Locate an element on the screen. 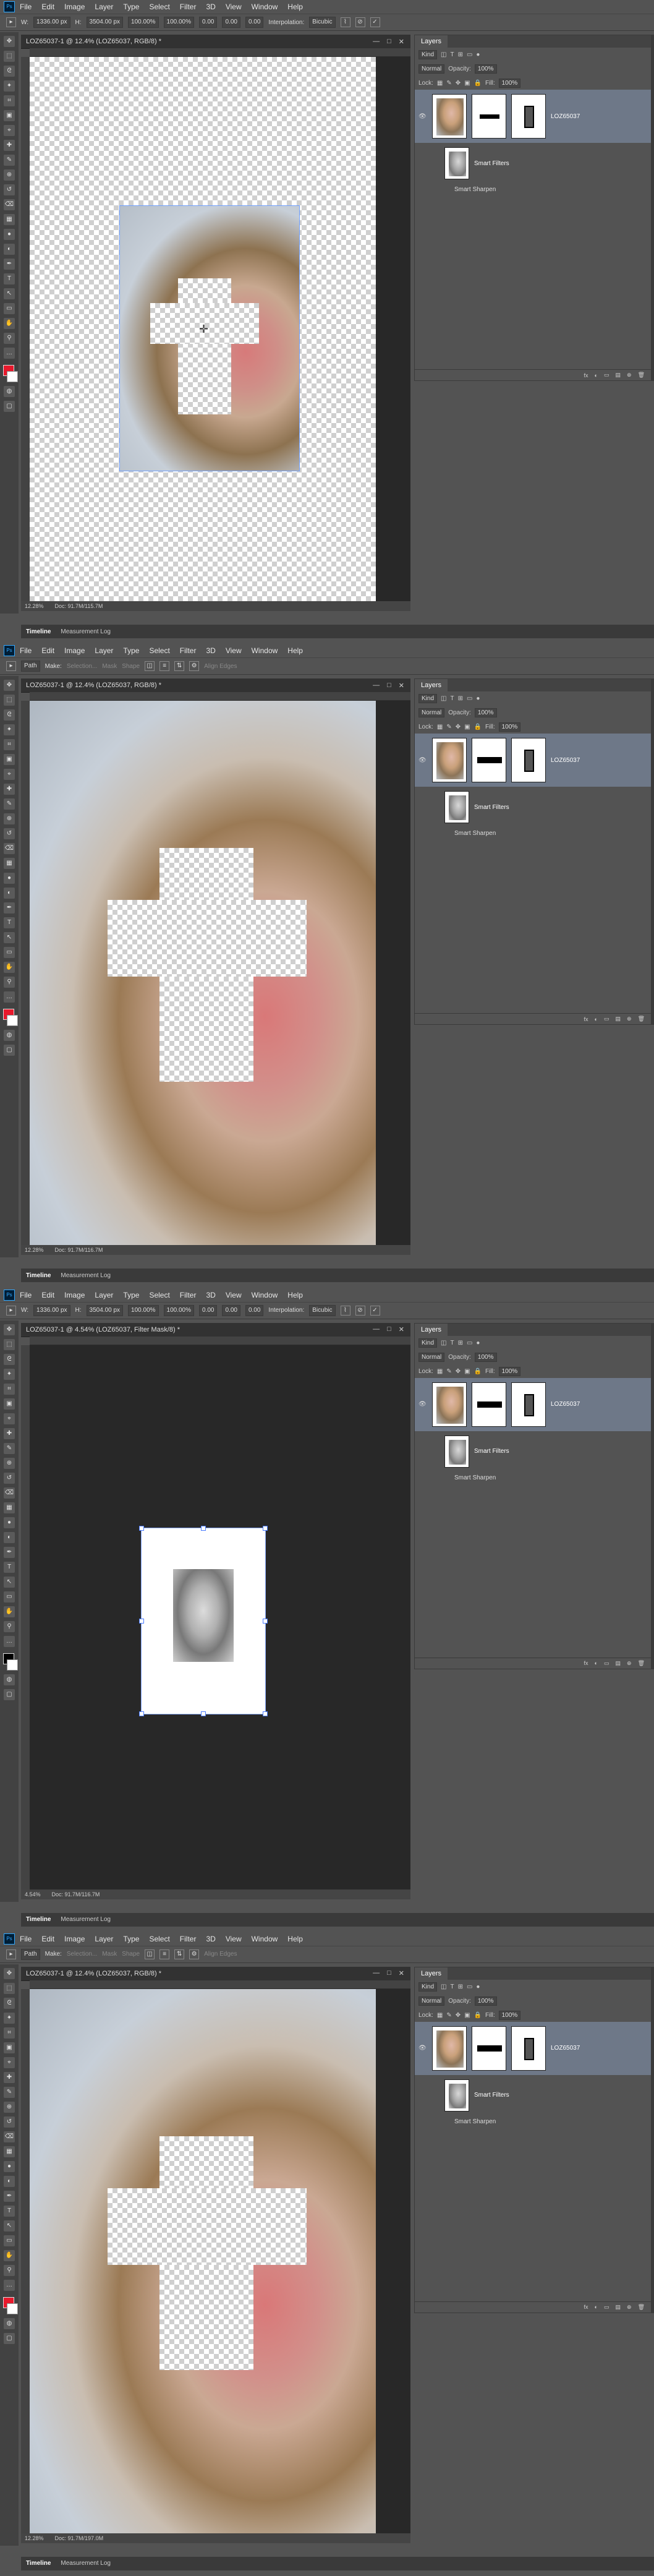 This screenshot has height=2576, width=654. brush-tool-icon: ✎ is located at coordinates (9, 160).